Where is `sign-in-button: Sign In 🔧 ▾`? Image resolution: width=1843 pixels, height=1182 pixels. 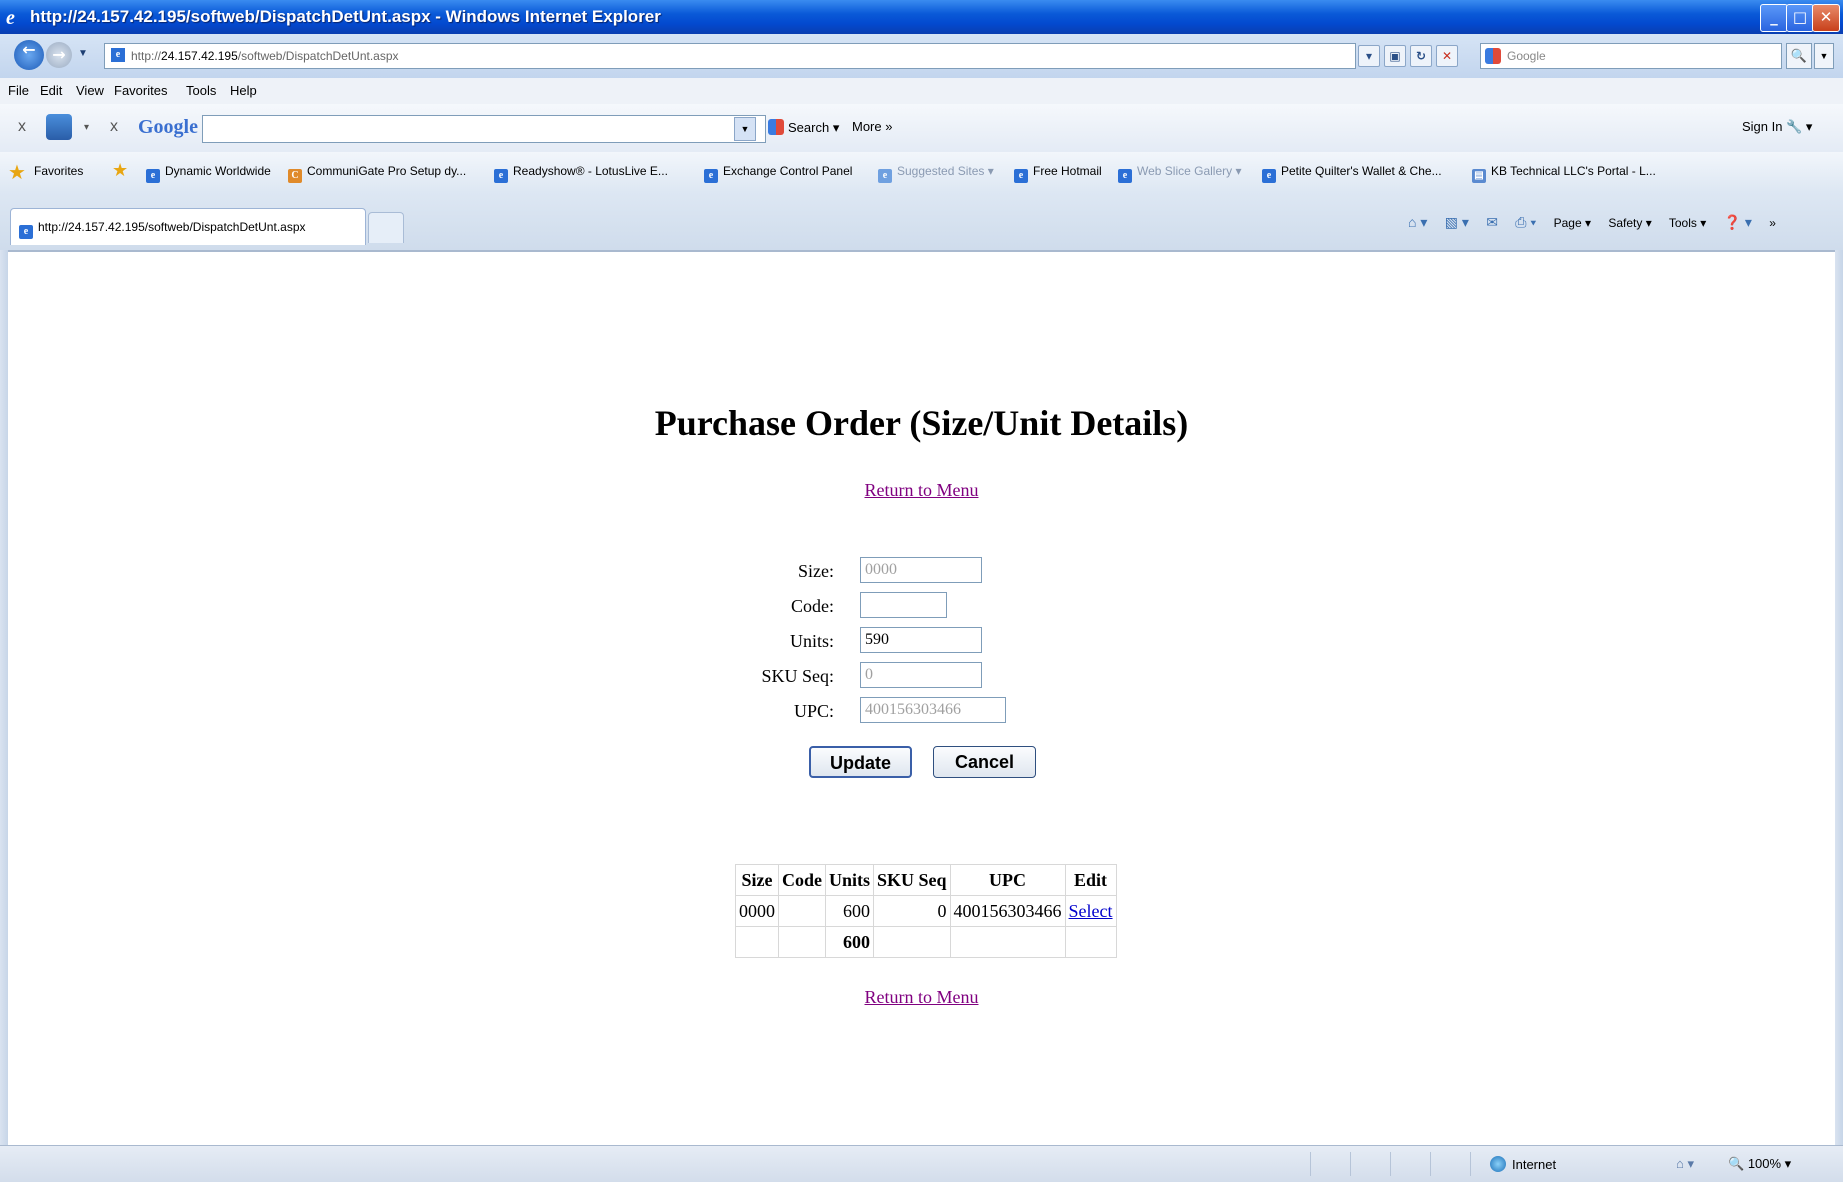 sign-in-button: Sign In 🔧 ▾ is located at coordinates (1777, 127).